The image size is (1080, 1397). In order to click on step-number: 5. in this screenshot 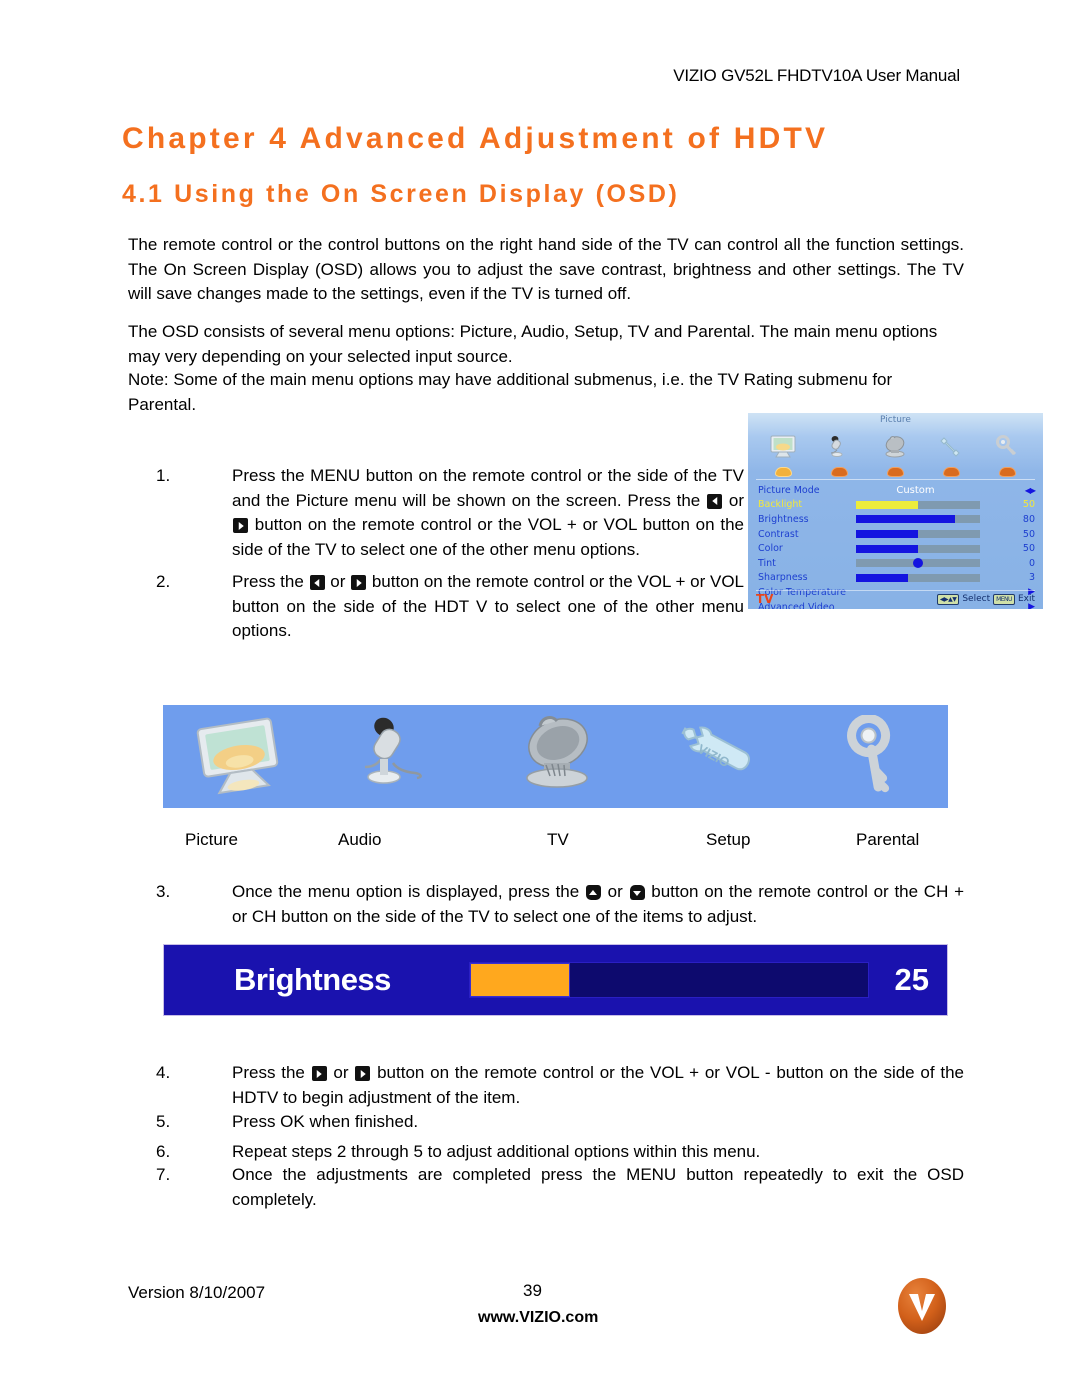, I will do `click(163, 1121)`.